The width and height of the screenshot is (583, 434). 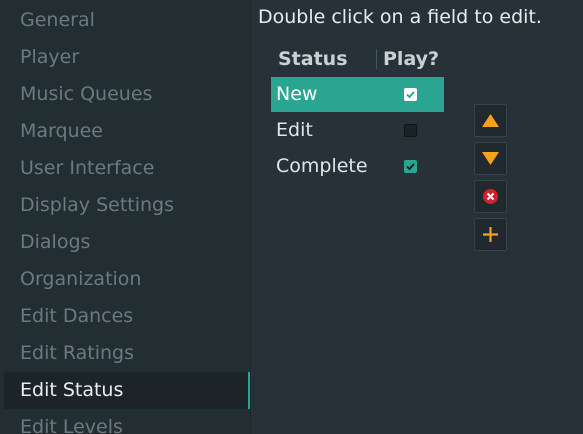 What do you see at coordinates (127, 390) in the screenshot?
I see `sidebar-item-edit-status: Edit Status` at bounding box center [127, 390].